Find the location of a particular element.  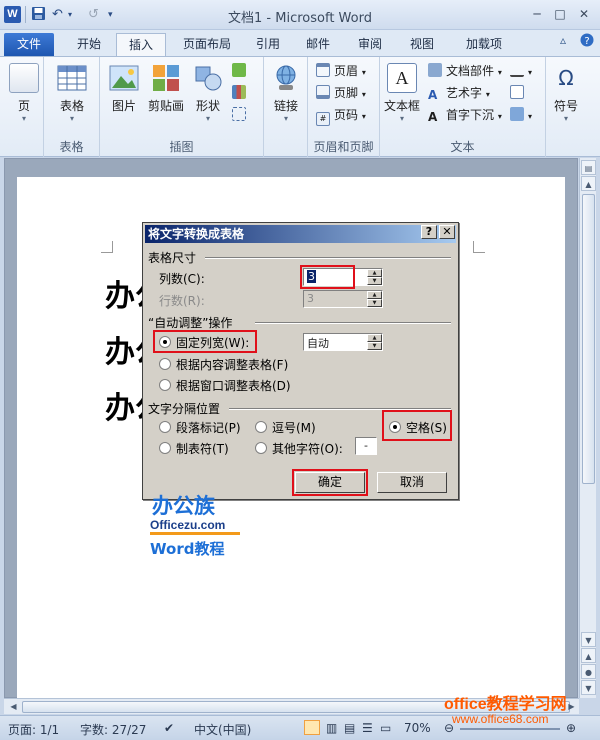

page-count: 页面: 1/1 is located at coordinates (33, 729).